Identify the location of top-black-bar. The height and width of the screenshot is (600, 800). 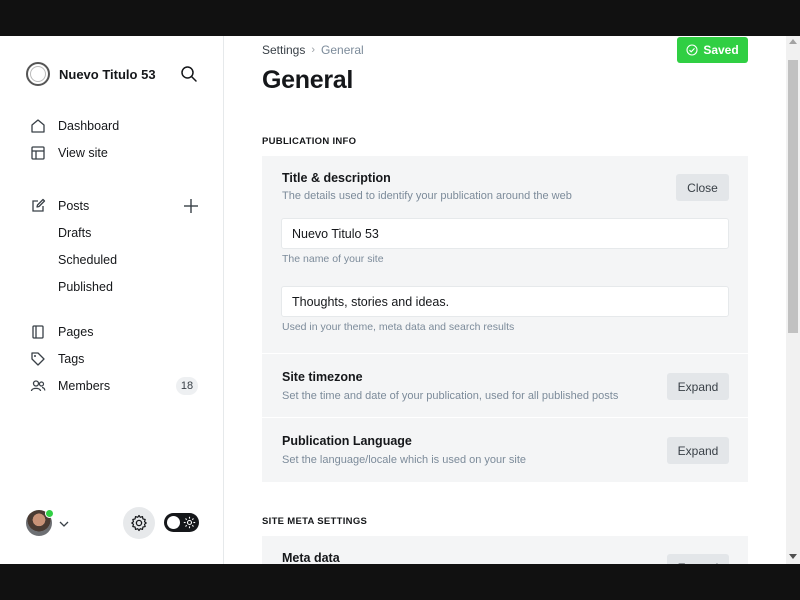
(400, 18).